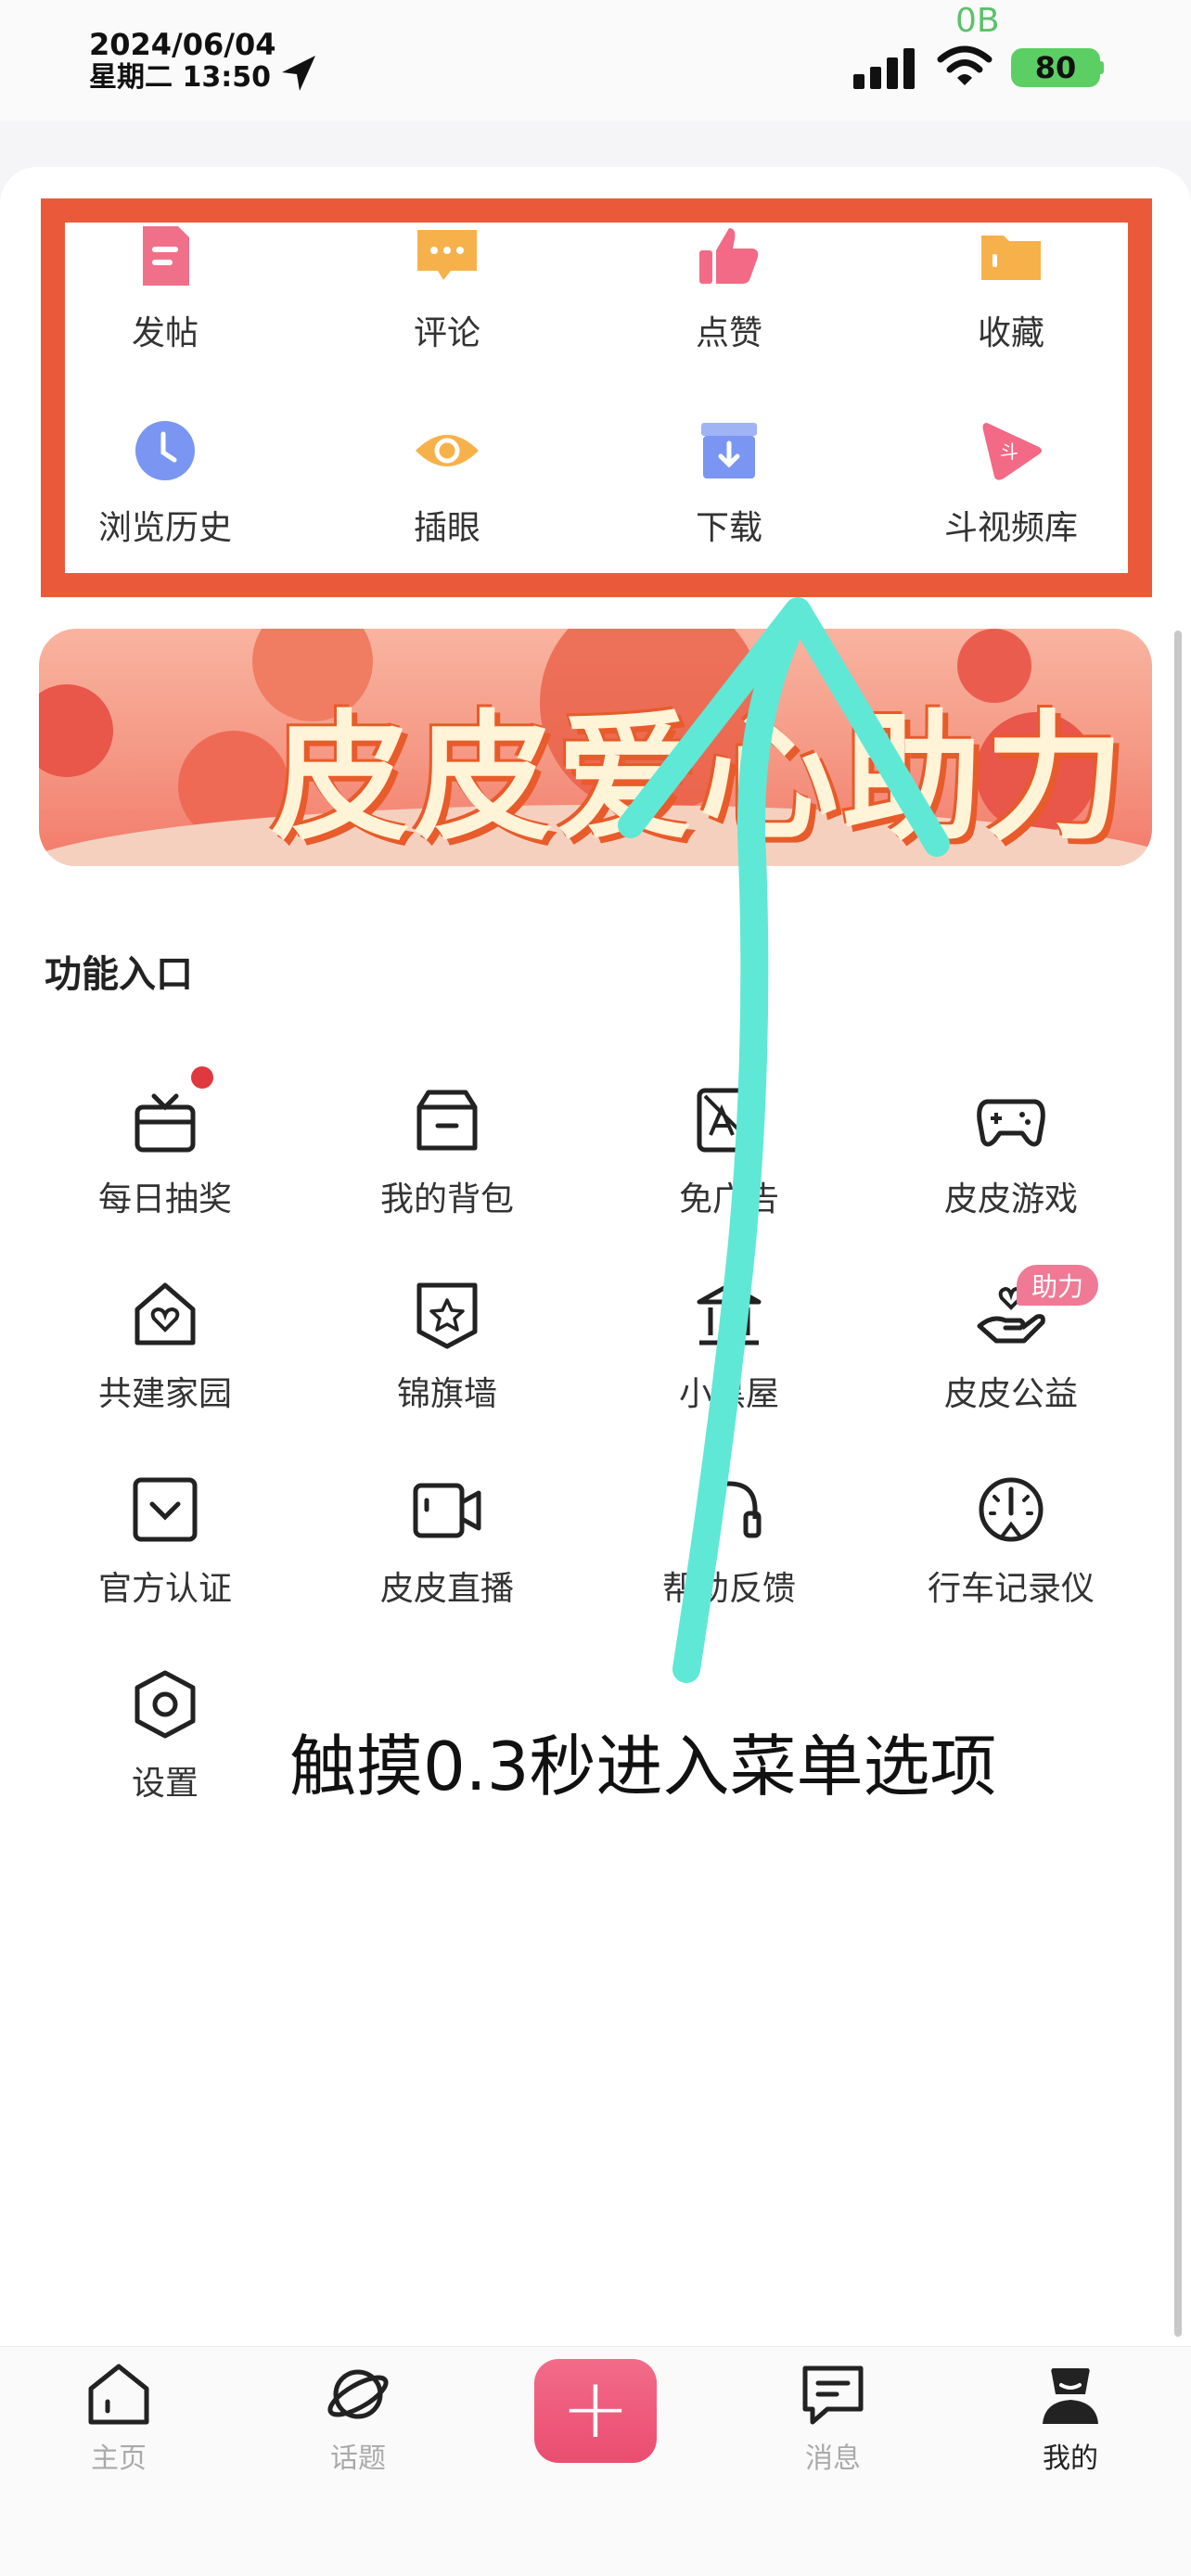 The image size is (1191, 2576). What do you see at coordinates (165, 1705) in the screenshot?
I see `settings-hex-icon` at bounding box center [165, 1705].